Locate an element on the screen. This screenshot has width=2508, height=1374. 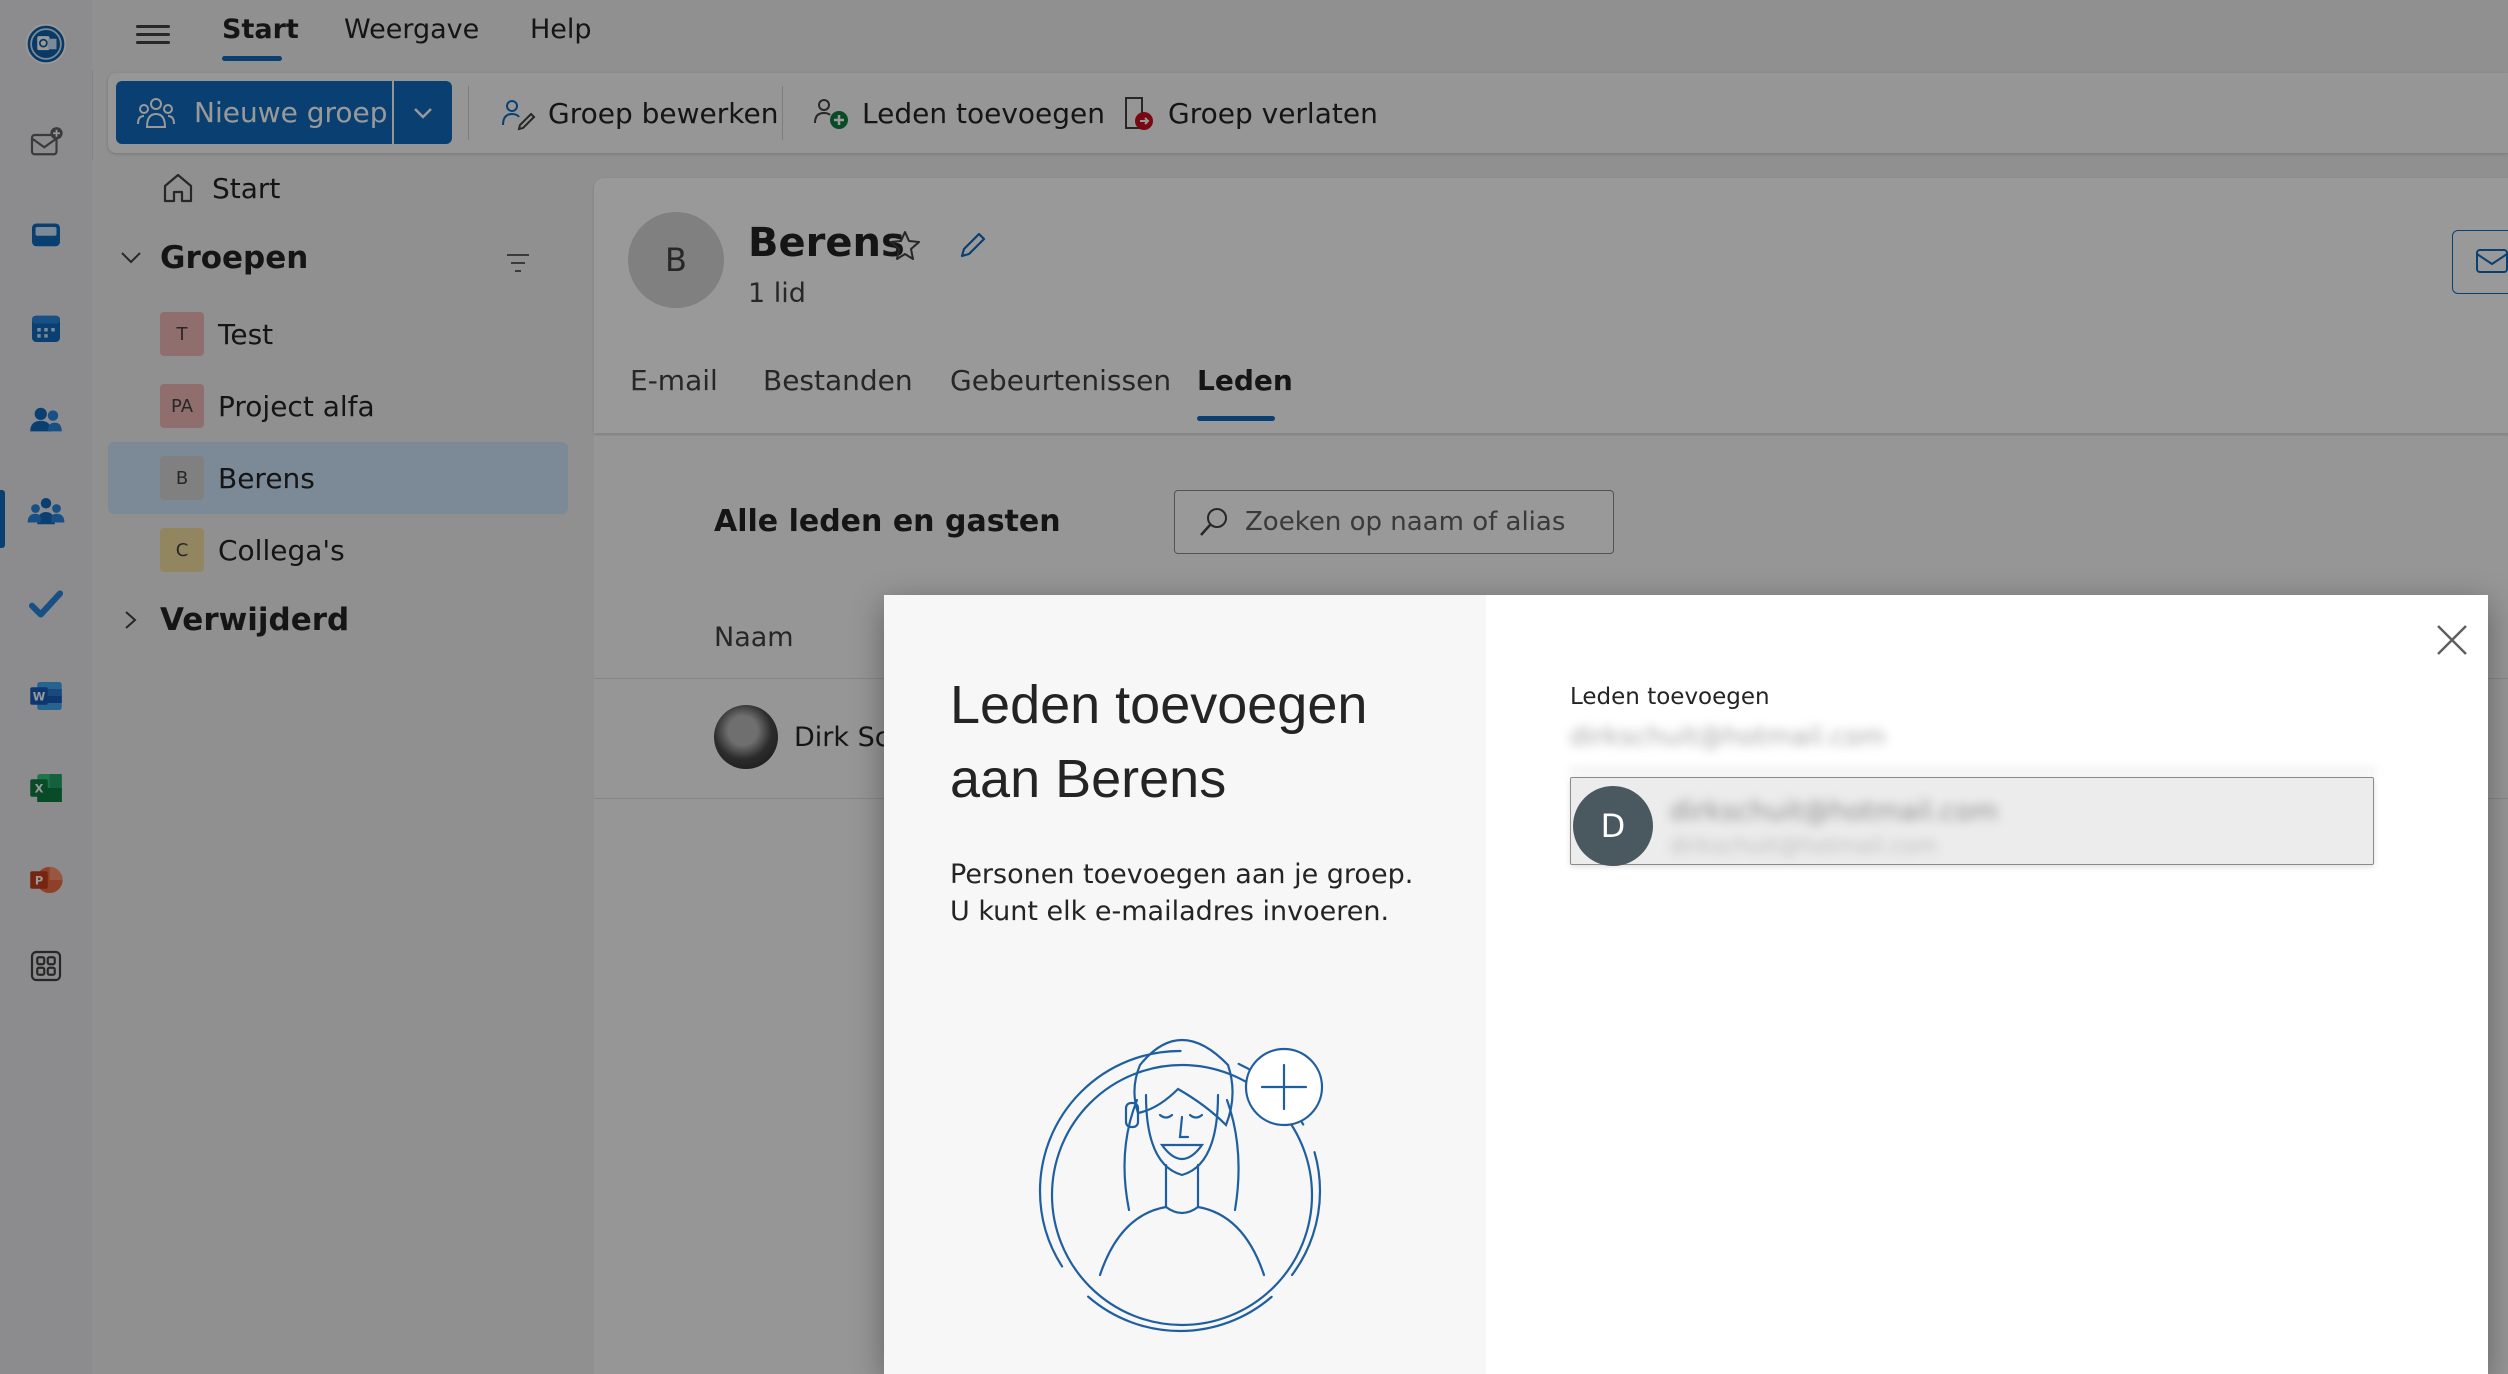
dialog-title: Leden toevoegen aan Berens is located at coordinates (1190, 742).